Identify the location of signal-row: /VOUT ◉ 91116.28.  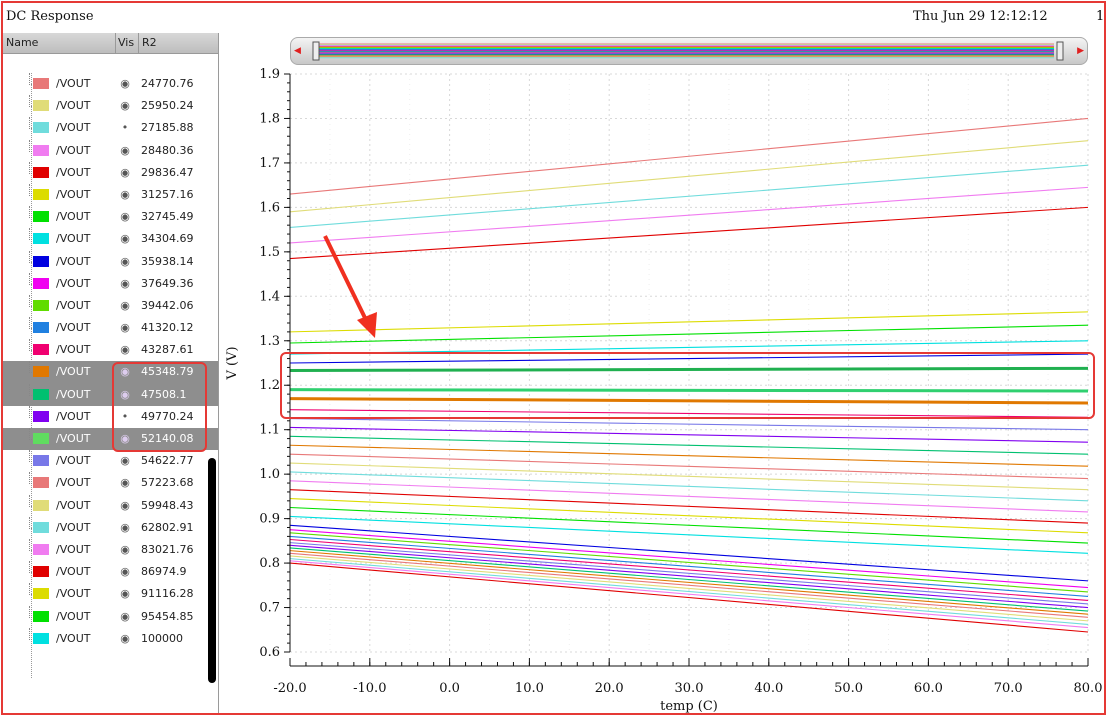
(110, 594).